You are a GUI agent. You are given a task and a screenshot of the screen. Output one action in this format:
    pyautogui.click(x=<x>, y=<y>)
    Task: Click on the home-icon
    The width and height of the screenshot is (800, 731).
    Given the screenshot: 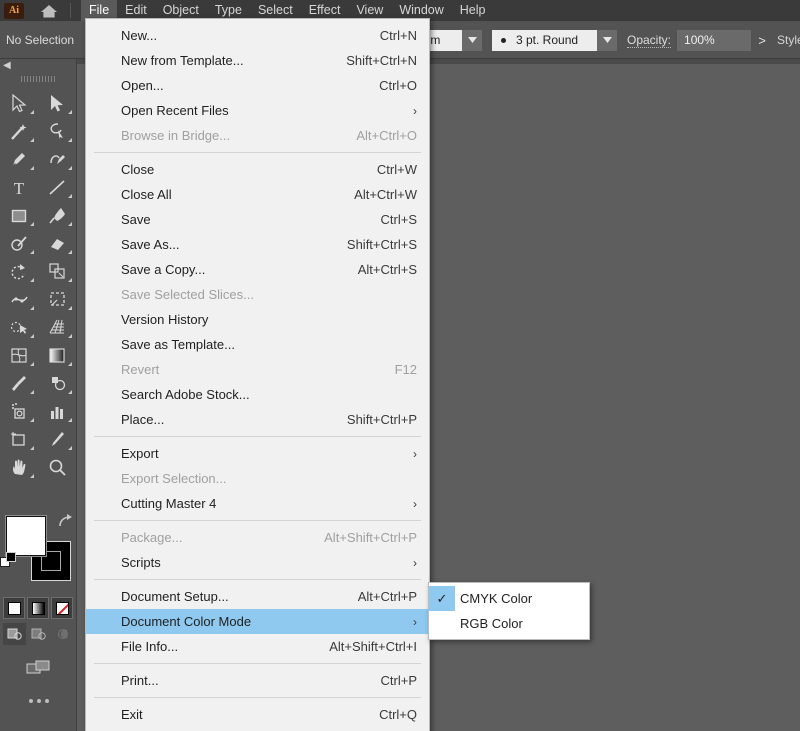 What is the action you would take?
    pyautogui.click(x=49, y=10)
    